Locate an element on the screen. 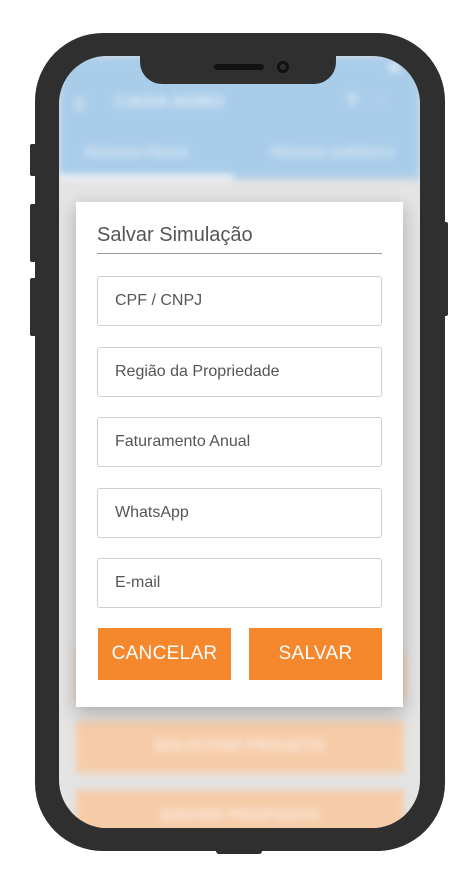  solicitar-projeto-button: SOLICITAR PROJETO is located at coordinates (240, 747).